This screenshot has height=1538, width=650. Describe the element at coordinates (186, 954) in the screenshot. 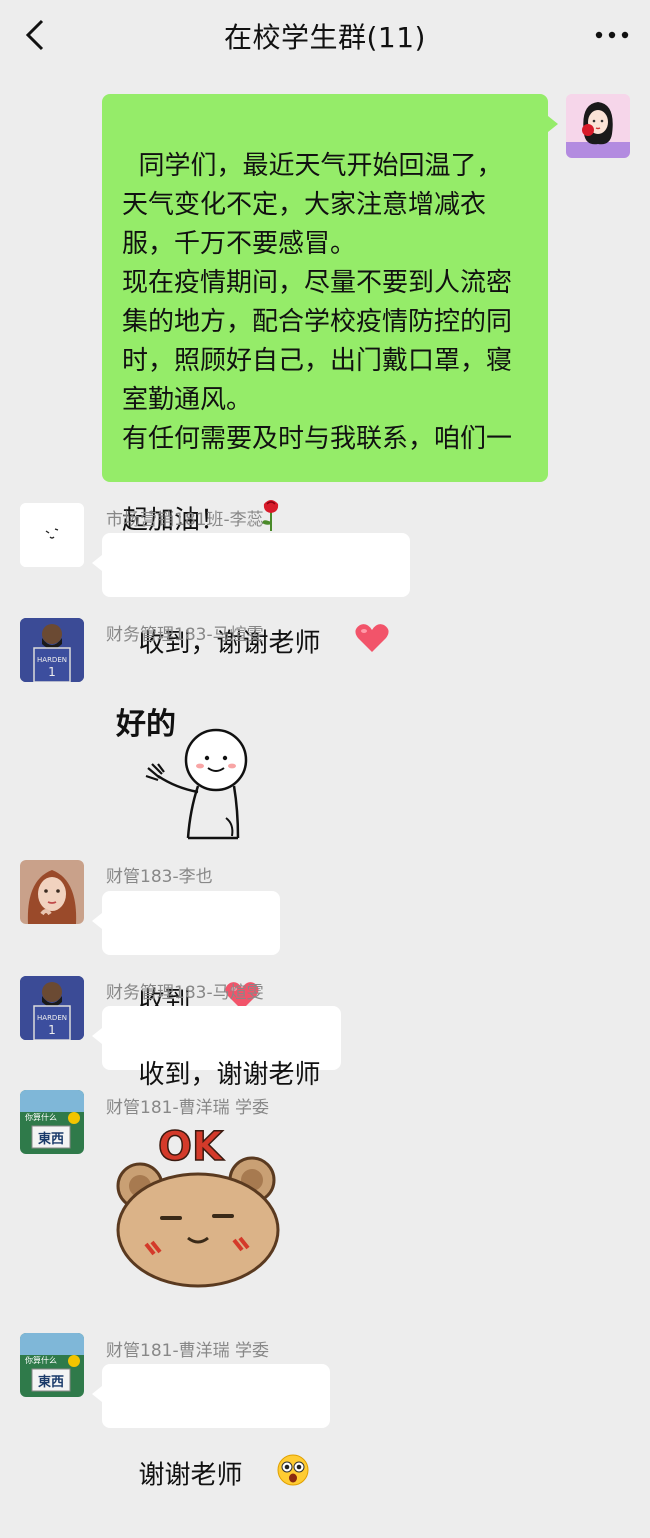

I see `message-bubble: 收到` at that location.